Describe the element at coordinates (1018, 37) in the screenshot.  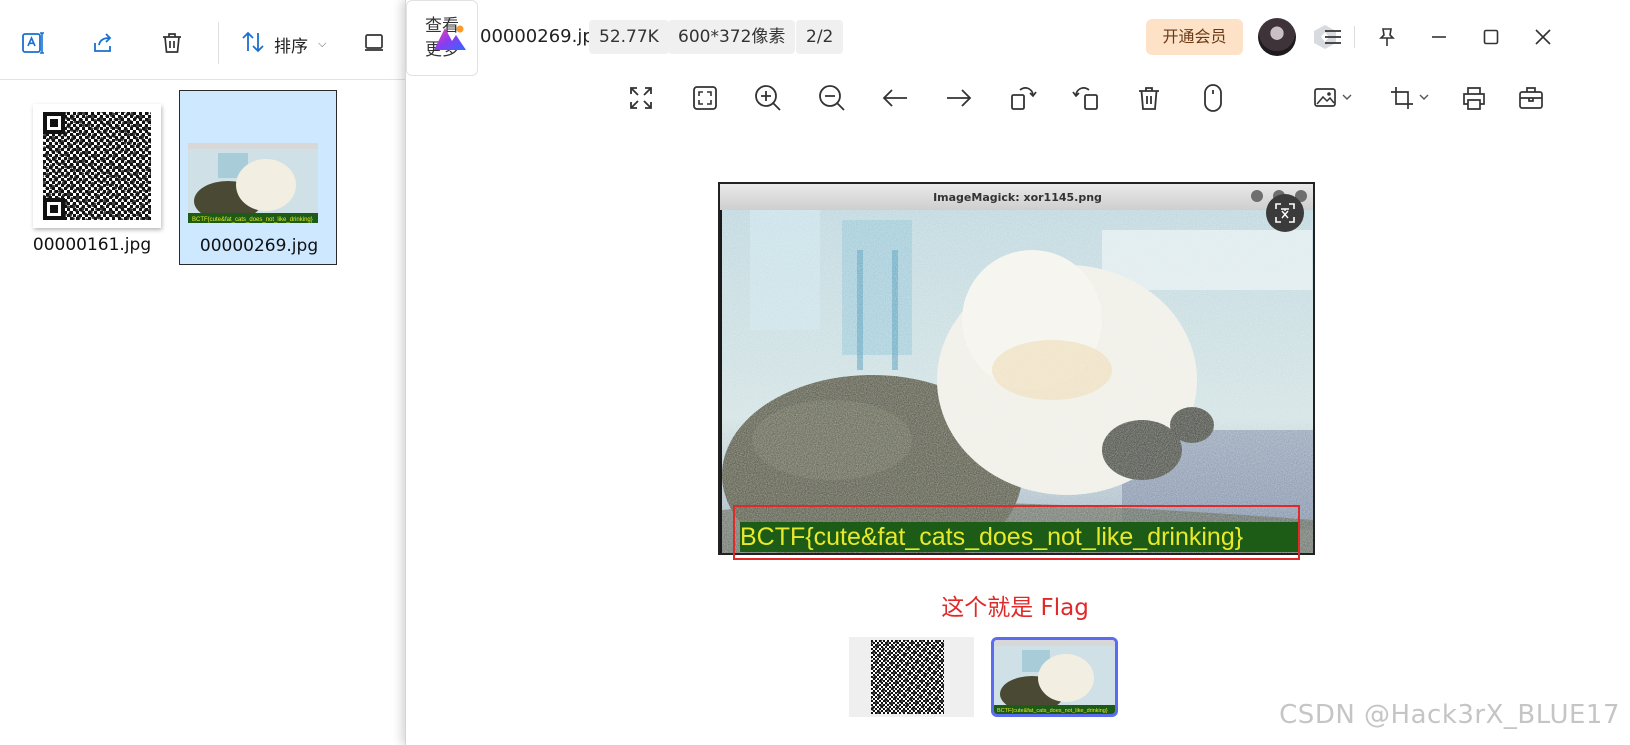
I see `viewer-titlebar: 00000269.jpg 52.77K 600*372像素 2/2 开通会员` at that location.